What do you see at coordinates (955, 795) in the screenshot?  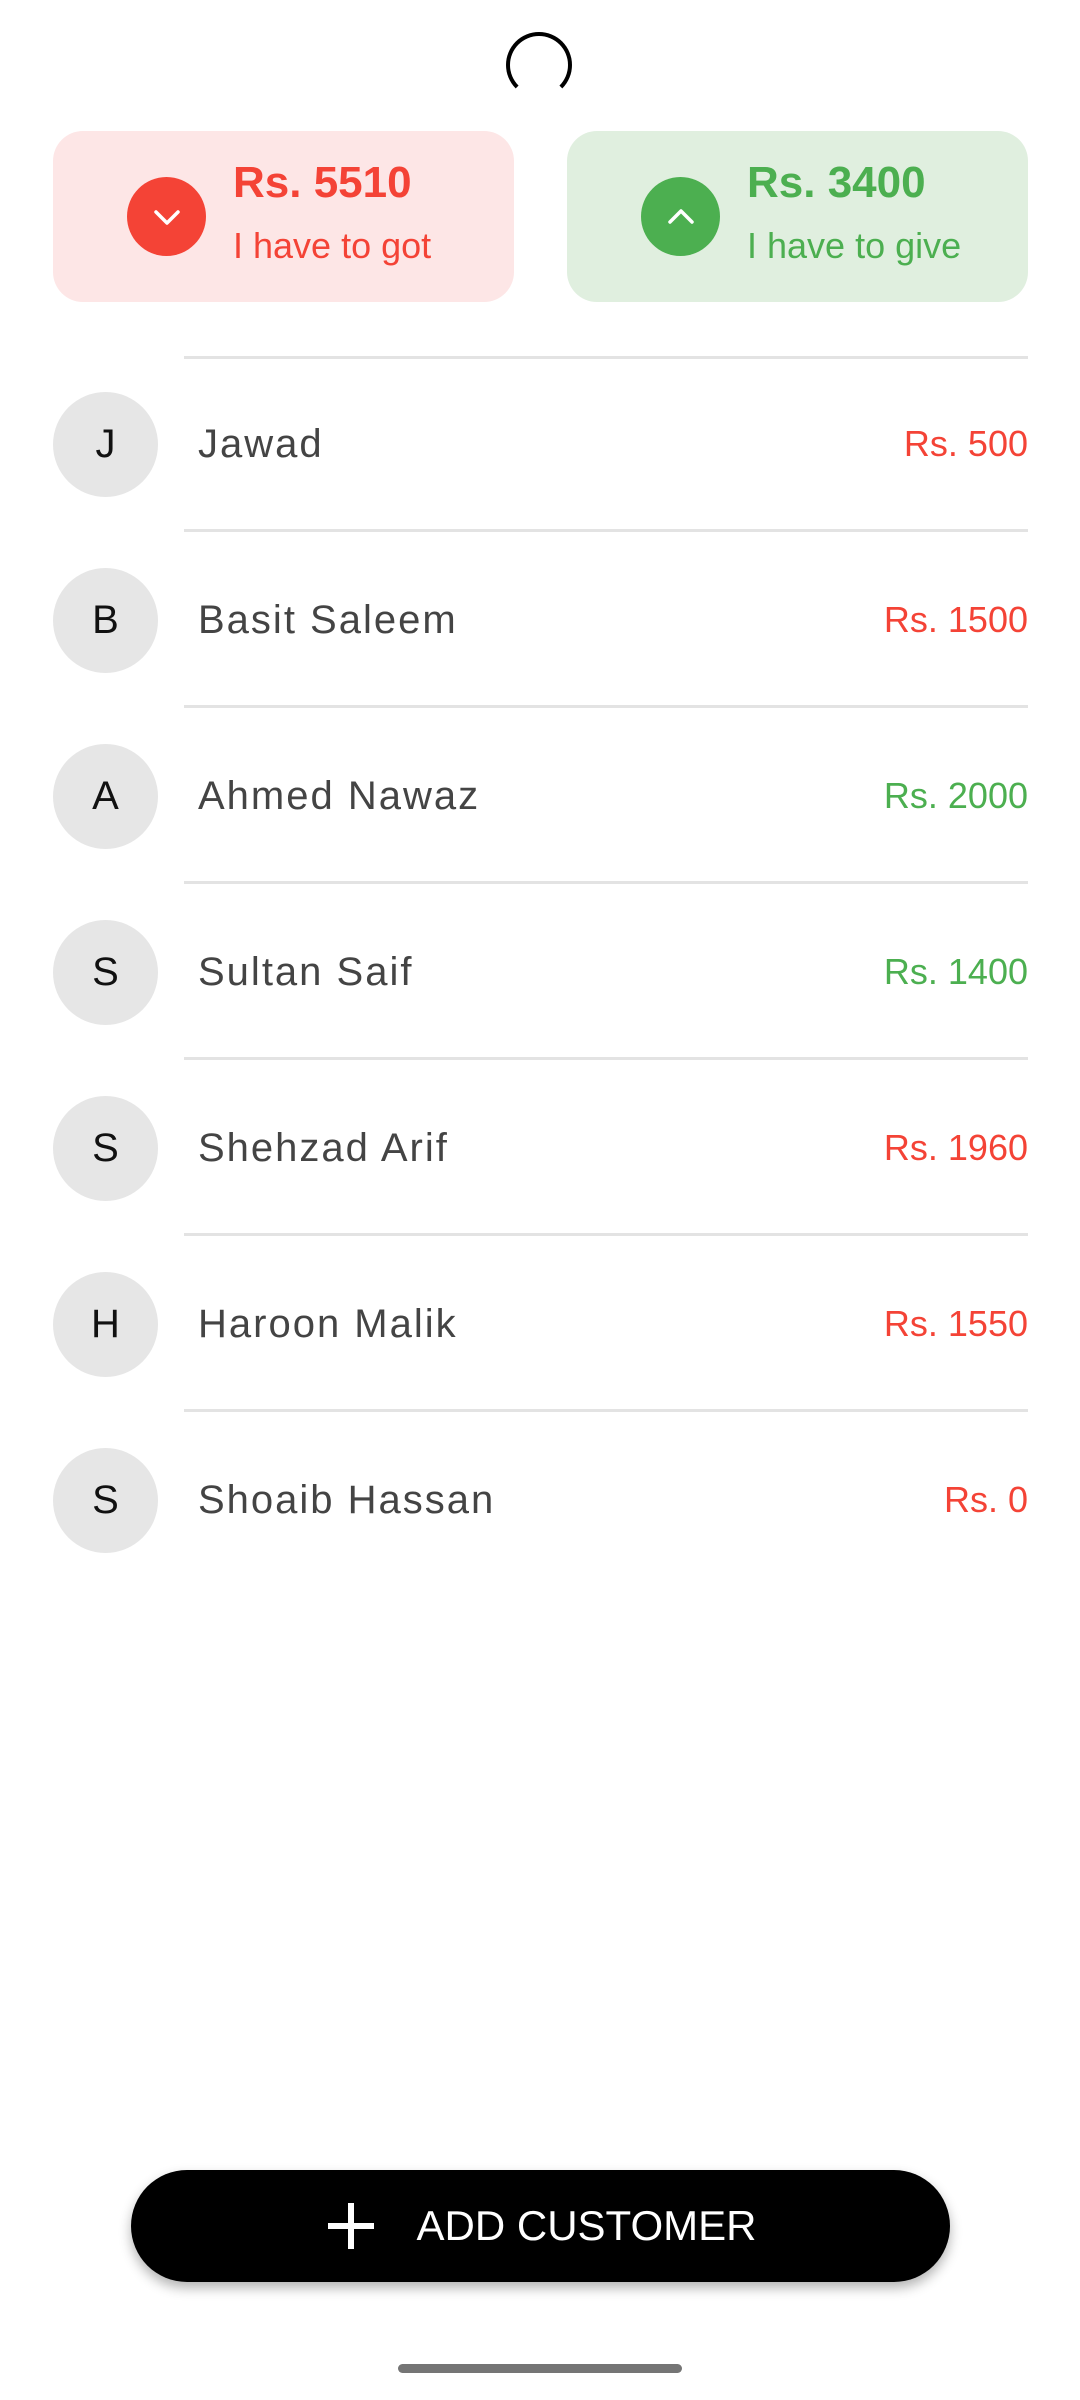 I see `customer-amount: Rs. 2000` at bounding box center [955, 795].